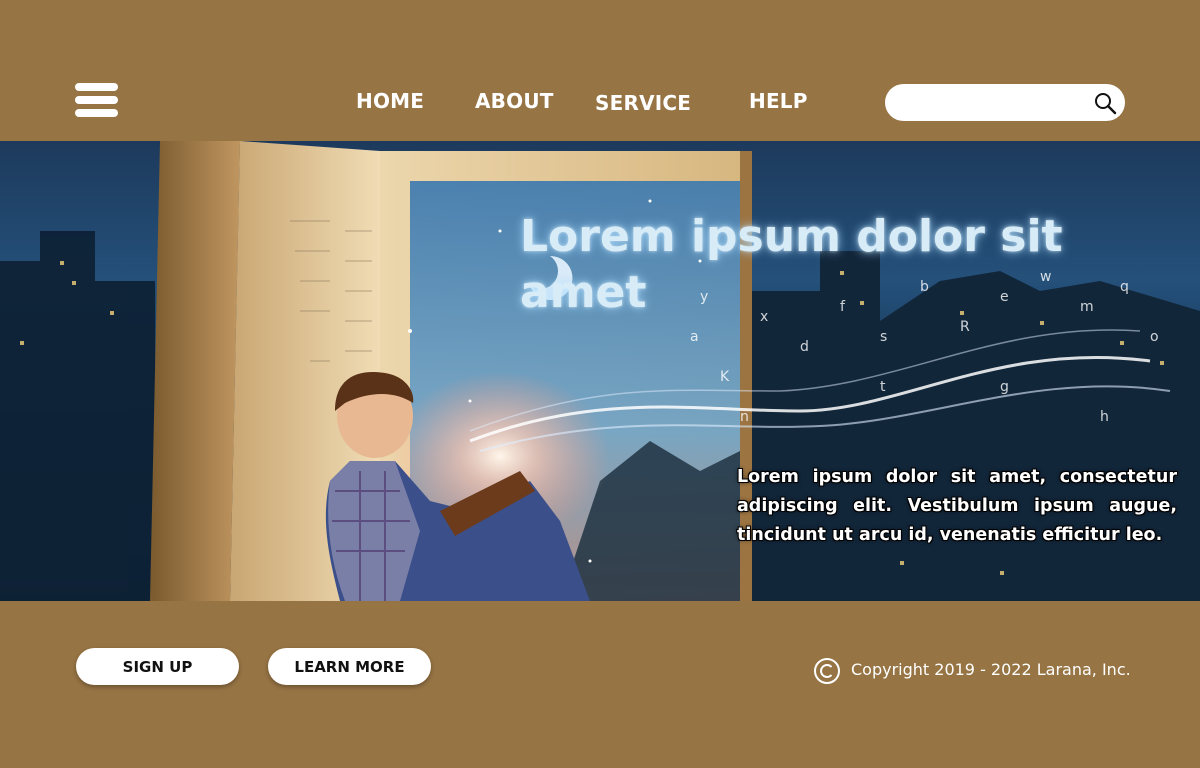 This screenshot has height=768, width=1200. Describe the element at coordinates (1154, 337) in the screenshot. I see `svg-text: o` at that location.